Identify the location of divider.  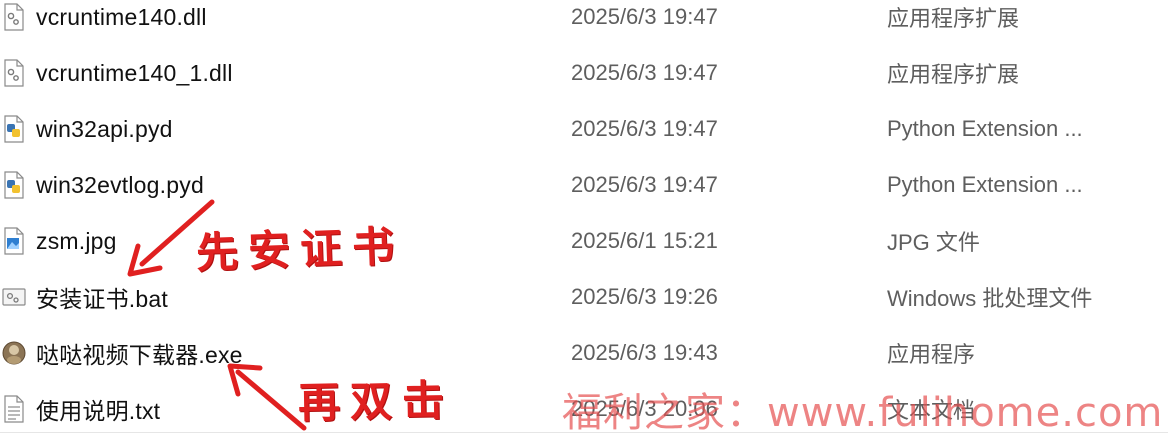
(584, 432).